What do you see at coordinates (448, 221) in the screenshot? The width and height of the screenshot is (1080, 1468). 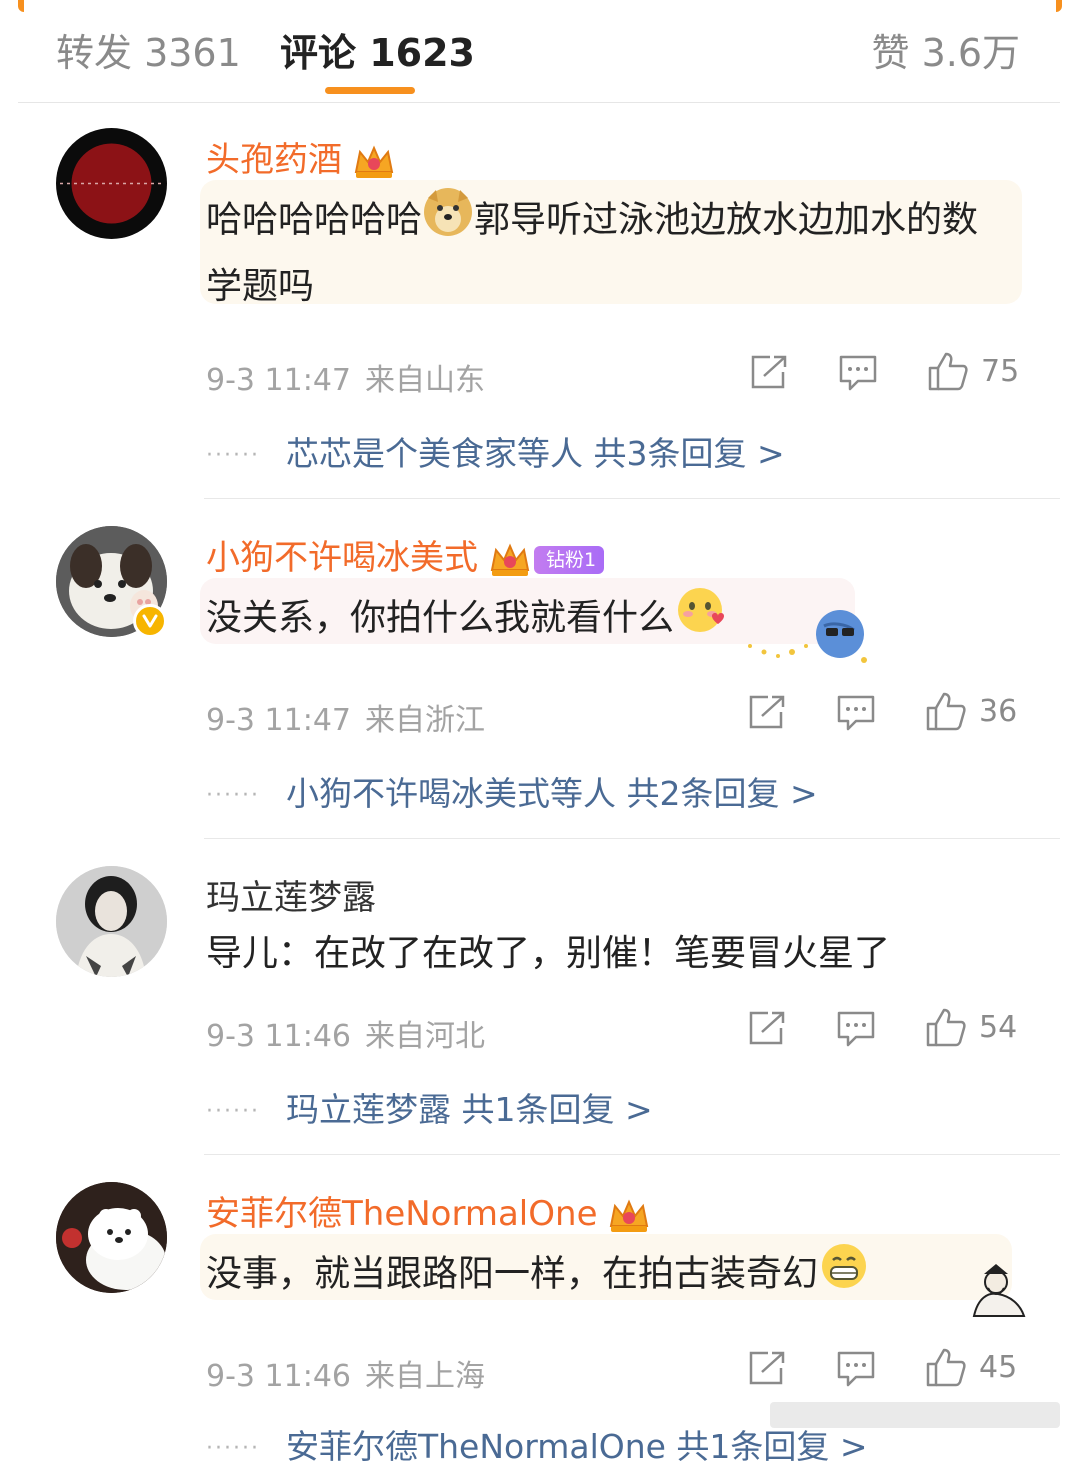 I see `doge-emoji-icon` at bounding box center [448, 221].